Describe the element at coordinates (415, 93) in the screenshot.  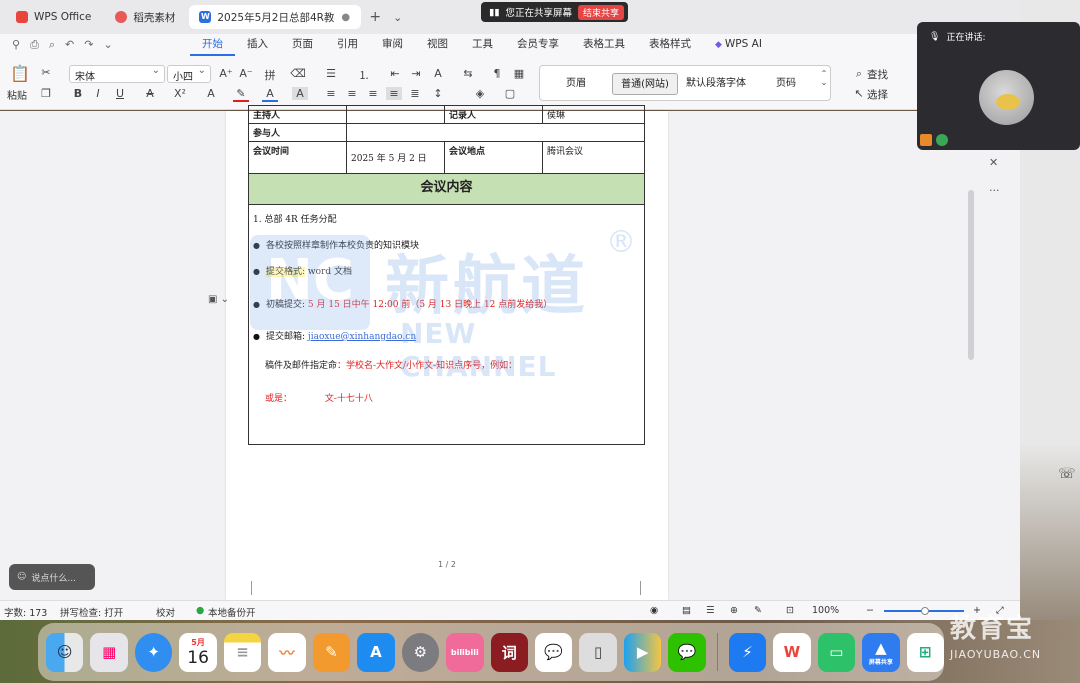
I see `distribute-icon: ≣` at that location.